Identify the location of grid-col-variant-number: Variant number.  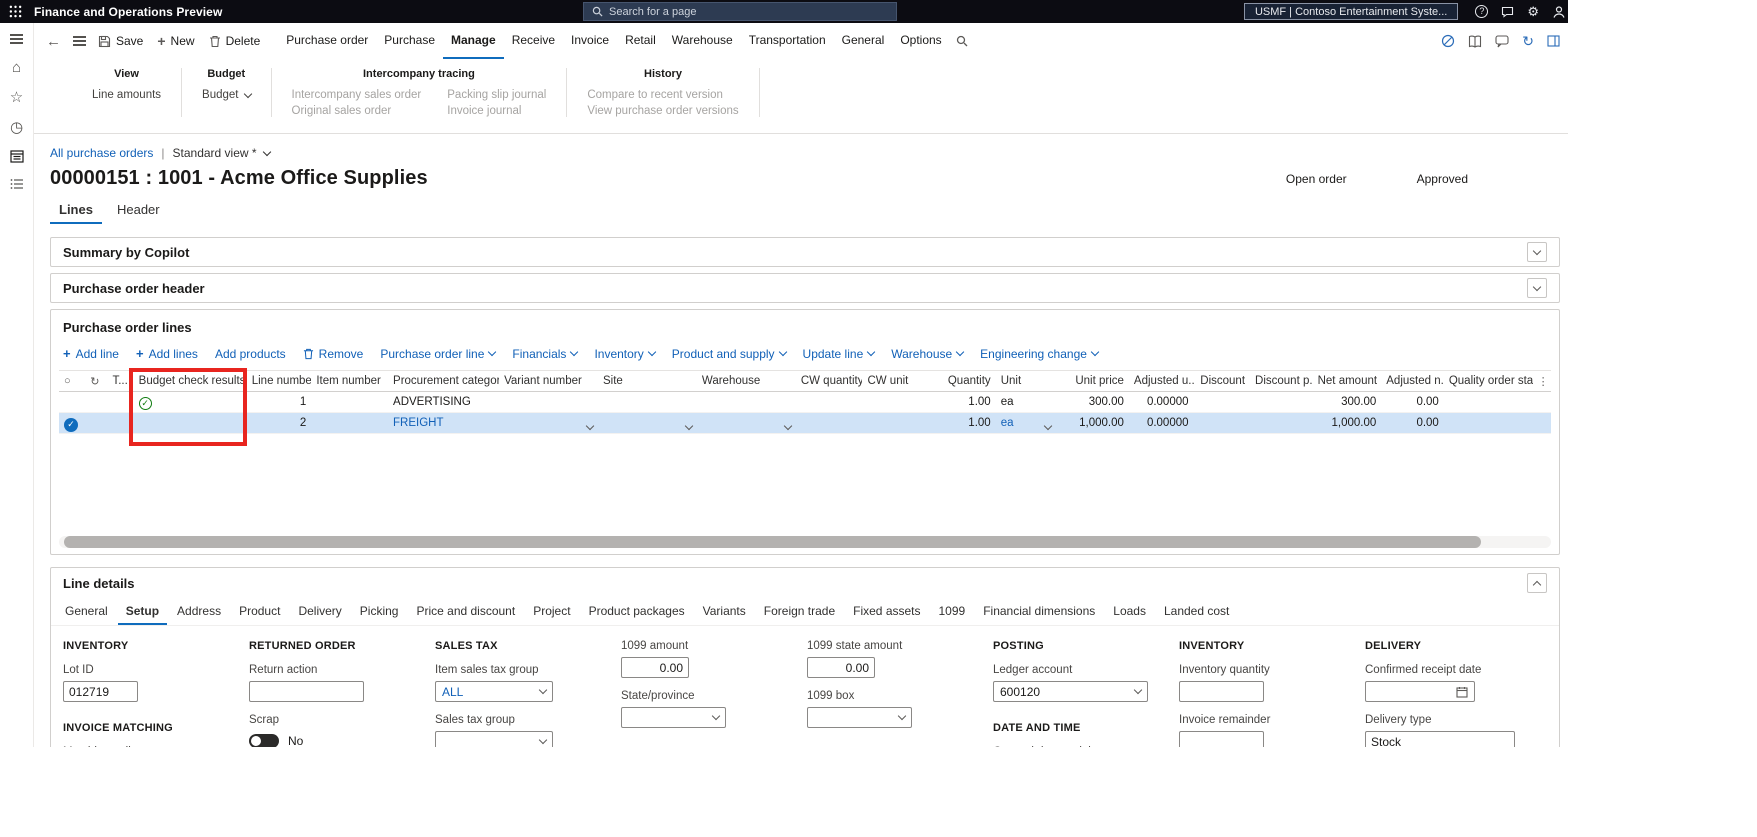
(548, 381).